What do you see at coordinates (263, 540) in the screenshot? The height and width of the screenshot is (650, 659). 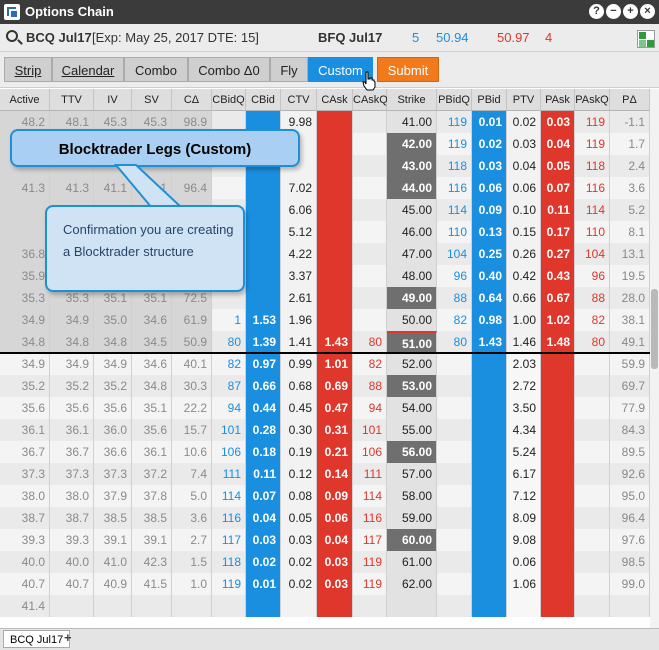 I see `cell-cbid: 0.03` at bounding box center [263, 540].